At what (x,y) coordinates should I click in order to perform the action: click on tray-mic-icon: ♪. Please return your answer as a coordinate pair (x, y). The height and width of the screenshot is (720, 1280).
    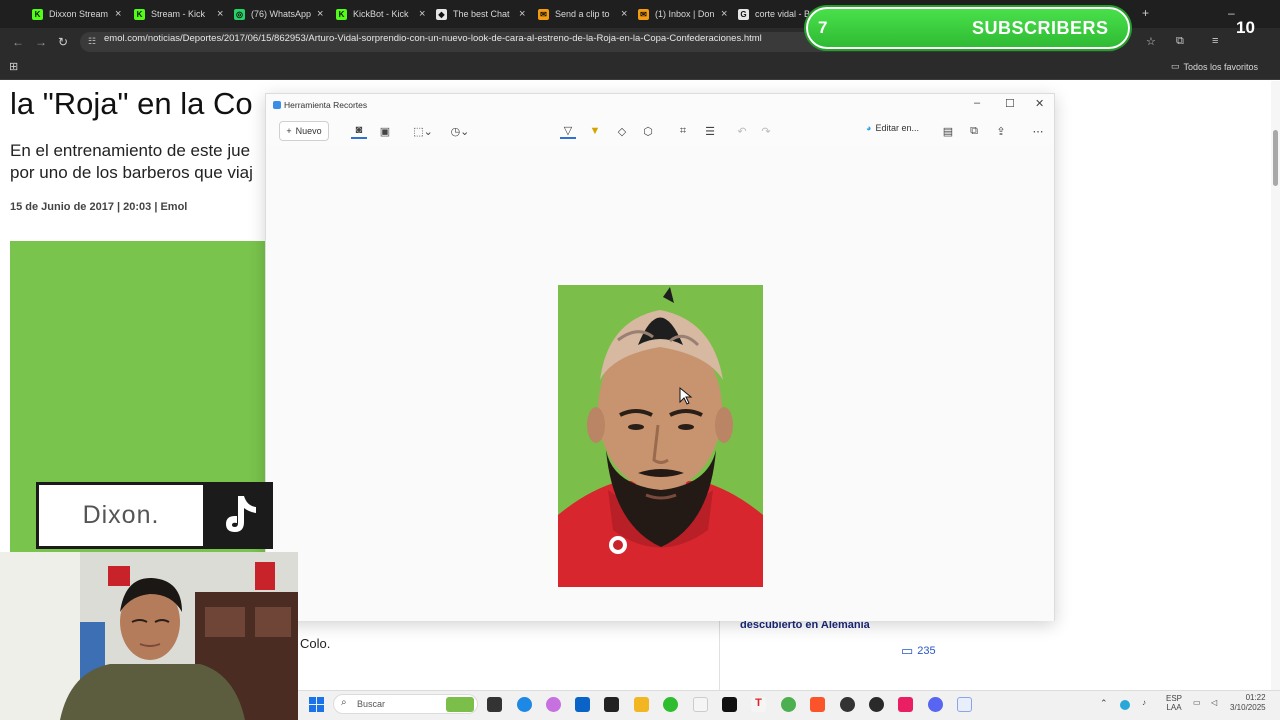
    Looking at the image, I should click on (1144, 702).